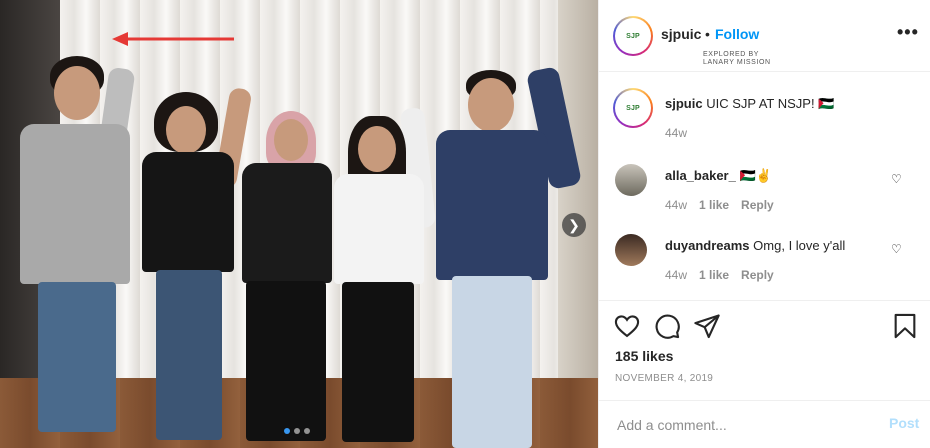  Describe the element at coordinates (737, 58) in the screenshot. I see `explored-by-label: EXPLORED BY LANARY MISSION` at that location.